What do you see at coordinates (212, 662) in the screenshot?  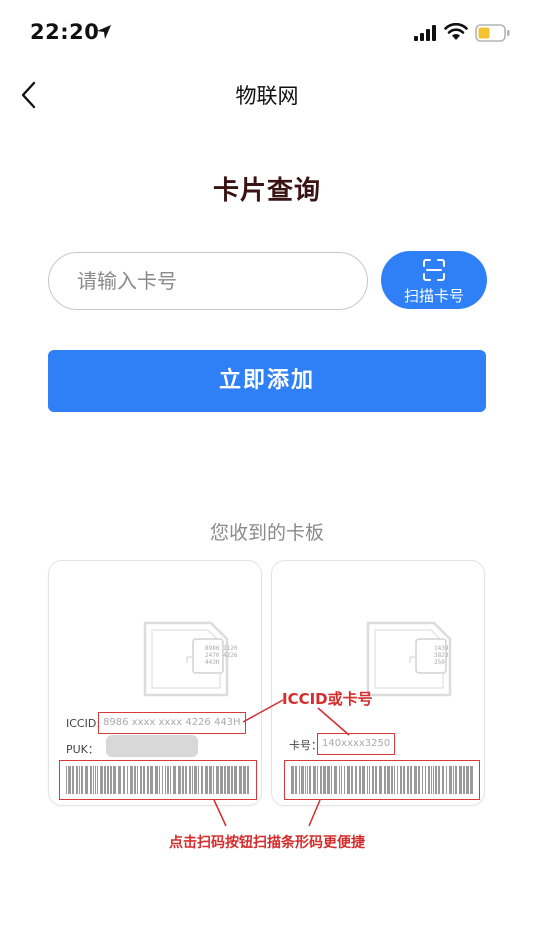 I see `chip-text-line: 443H` at bounding box center [212, 662].